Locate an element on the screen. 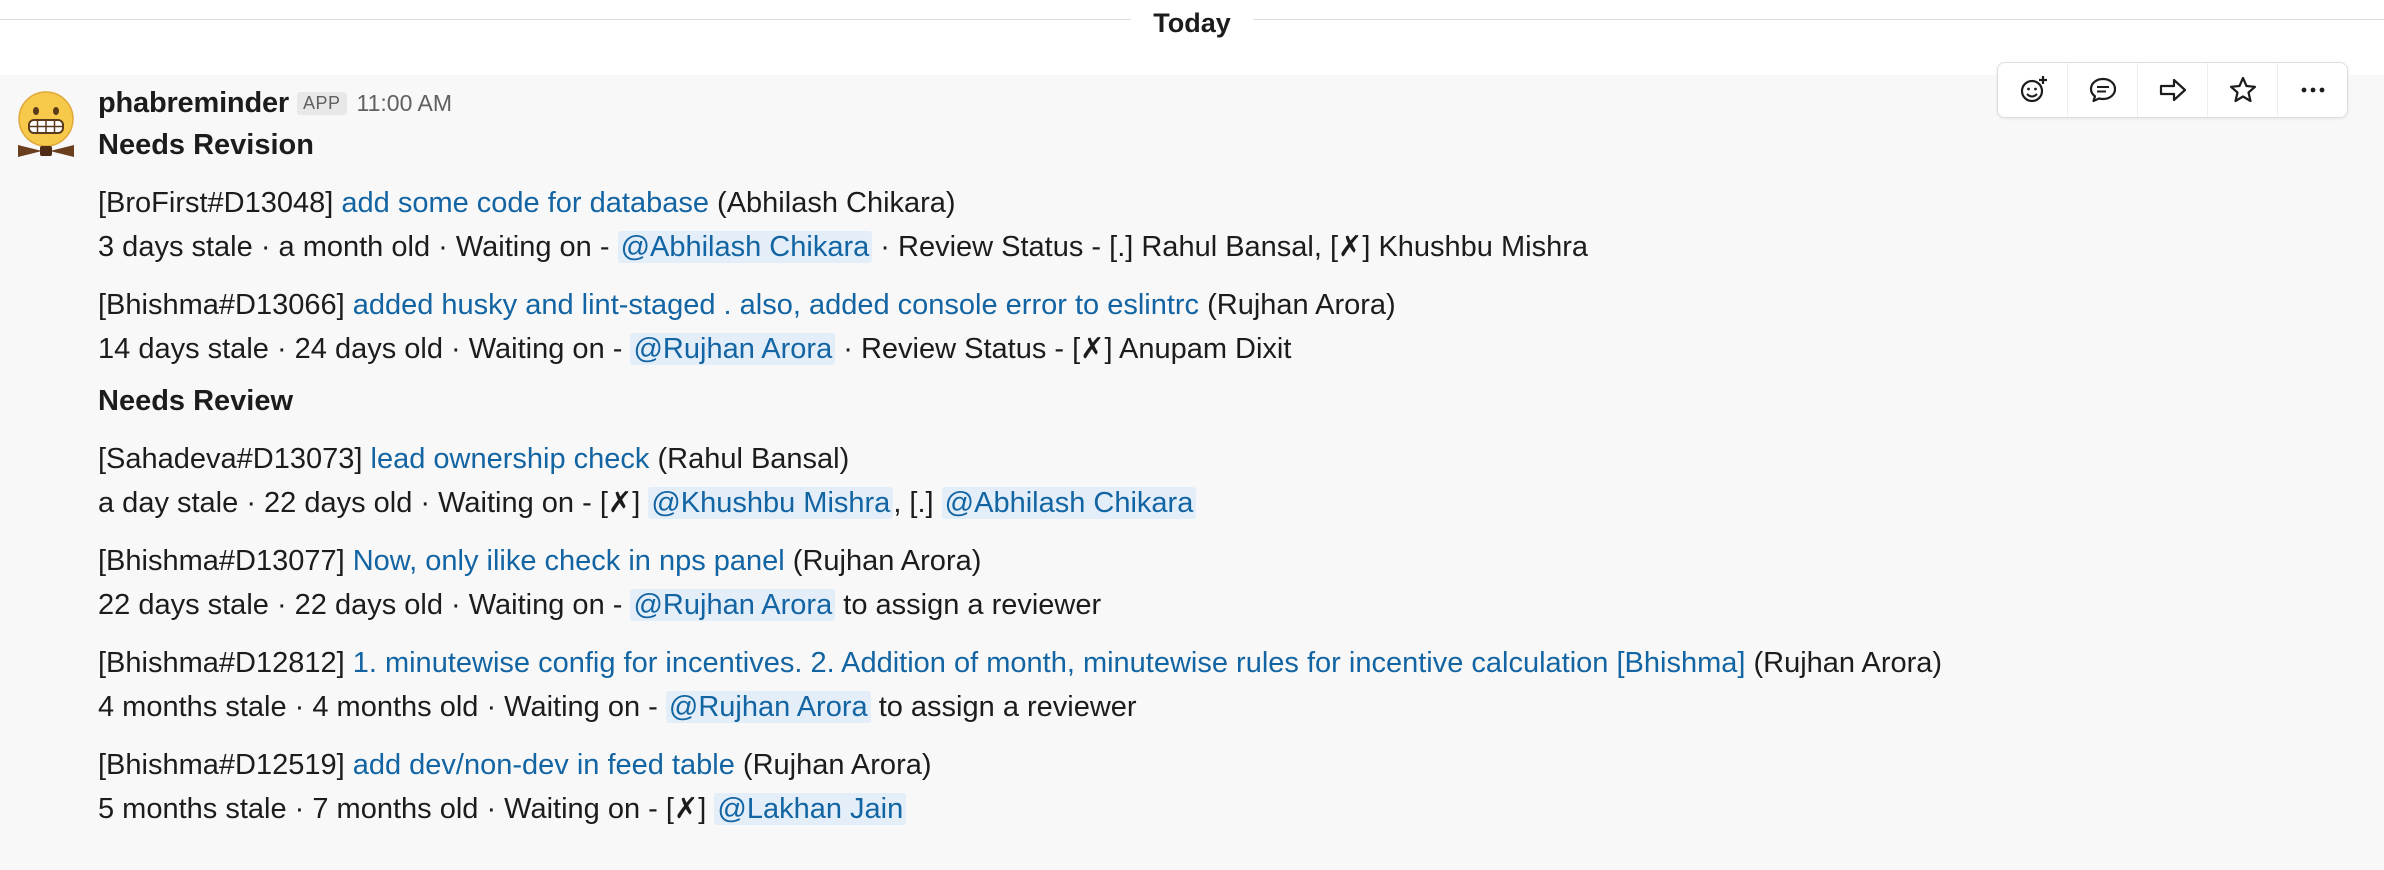  revision-ref: [Bhishma#D13077] is located at coordinates (221, 561).